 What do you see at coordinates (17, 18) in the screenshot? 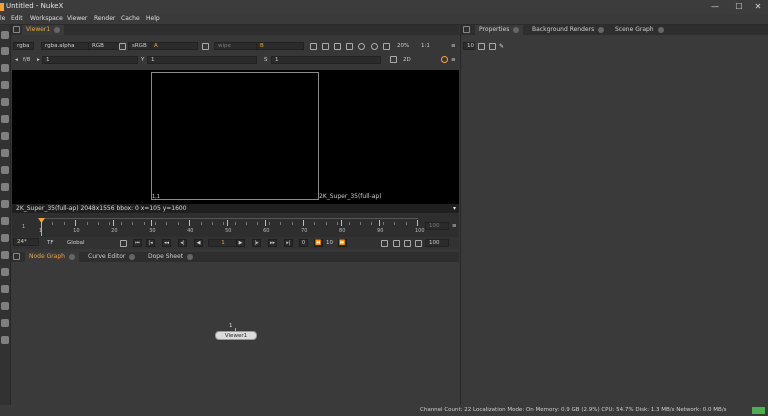
I see `menu-edit: Edit` at bounding box center [17, 18].